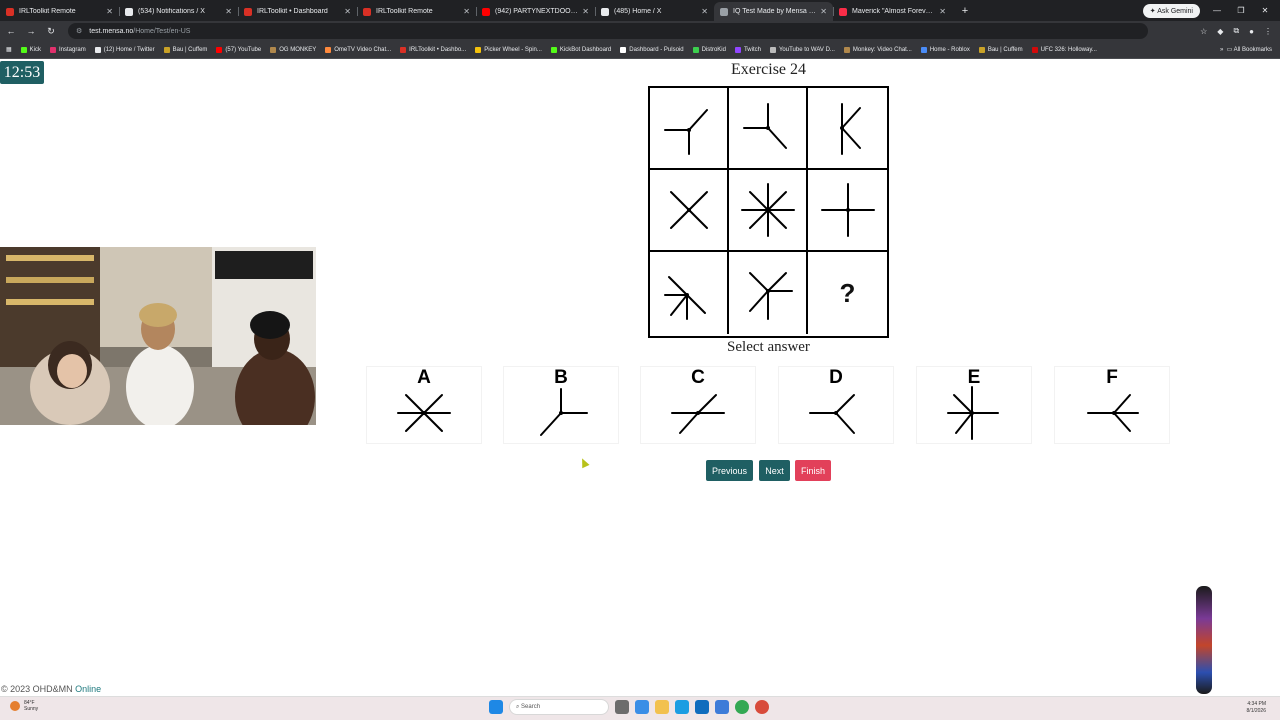  What do you see at coordinates (1240, 31) in the screenshot?
I see `toolbar-icons: ☆ ◆ ⧉ ● ⋮` at bounding box center [1240, 31].